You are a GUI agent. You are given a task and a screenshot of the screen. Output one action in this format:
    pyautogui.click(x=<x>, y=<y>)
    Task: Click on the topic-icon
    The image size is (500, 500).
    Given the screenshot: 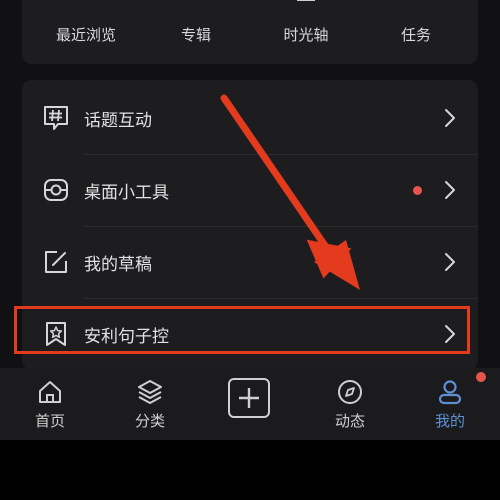 What is the action you would take?
    pyautogui.click(x=56, y=118)
    